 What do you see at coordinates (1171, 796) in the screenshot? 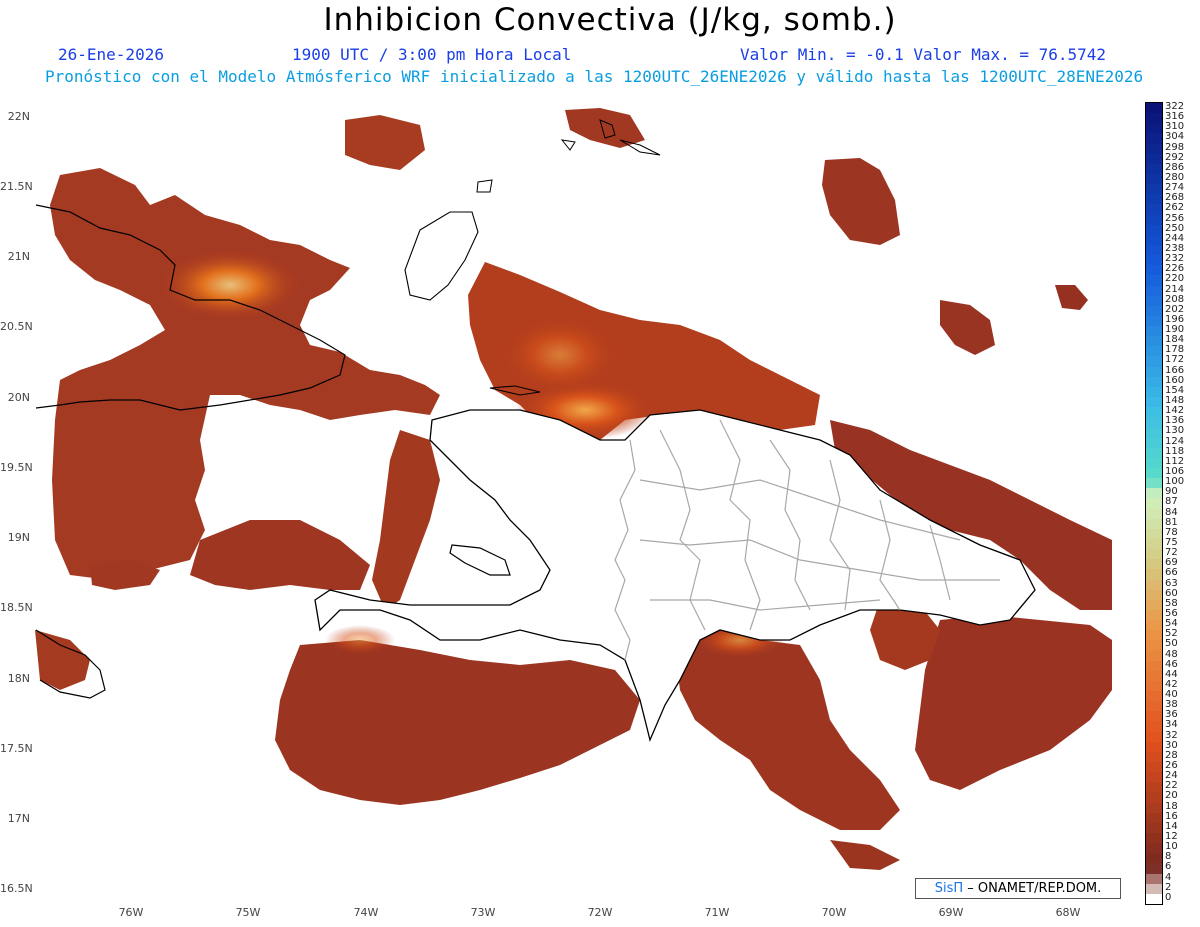
I see `colorbar-label: 20` at bounding box center [1171, 796].